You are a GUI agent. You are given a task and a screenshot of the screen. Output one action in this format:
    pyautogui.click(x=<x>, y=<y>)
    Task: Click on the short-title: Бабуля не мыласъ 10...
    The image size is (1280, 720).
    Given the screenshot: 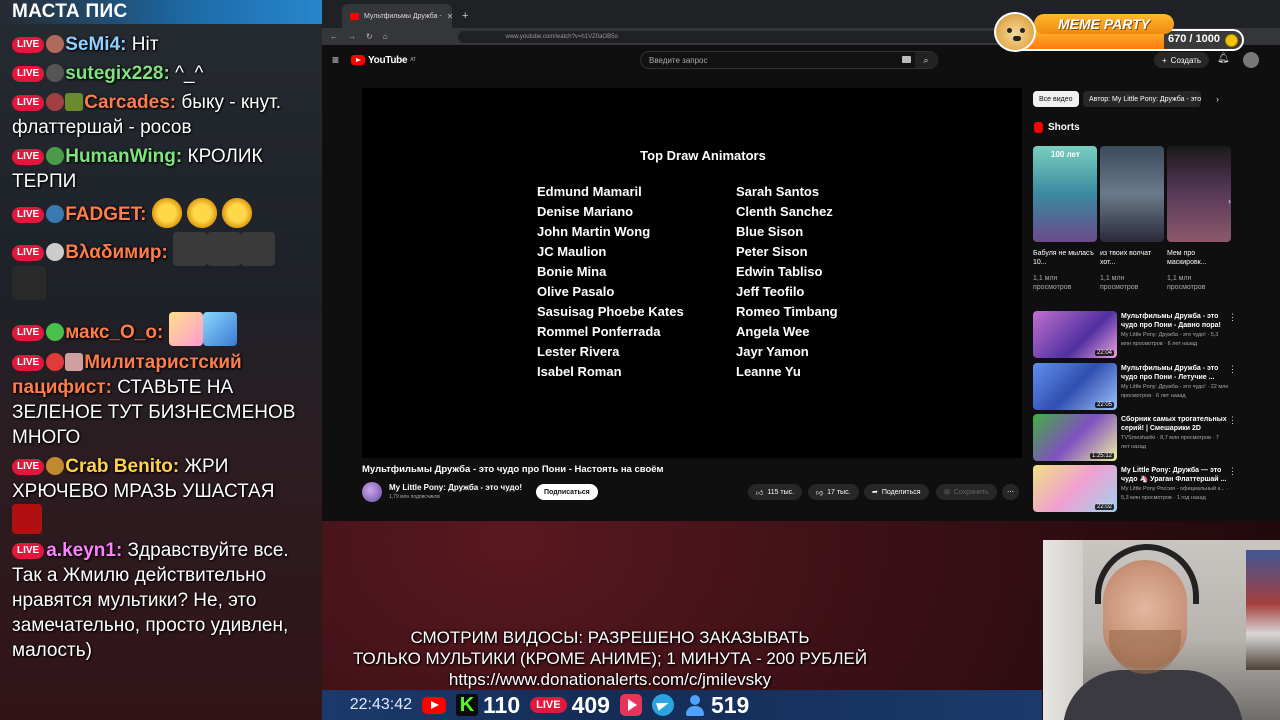 What is the action you would take?
    pyautogui.click(x=1064, y=258)
    